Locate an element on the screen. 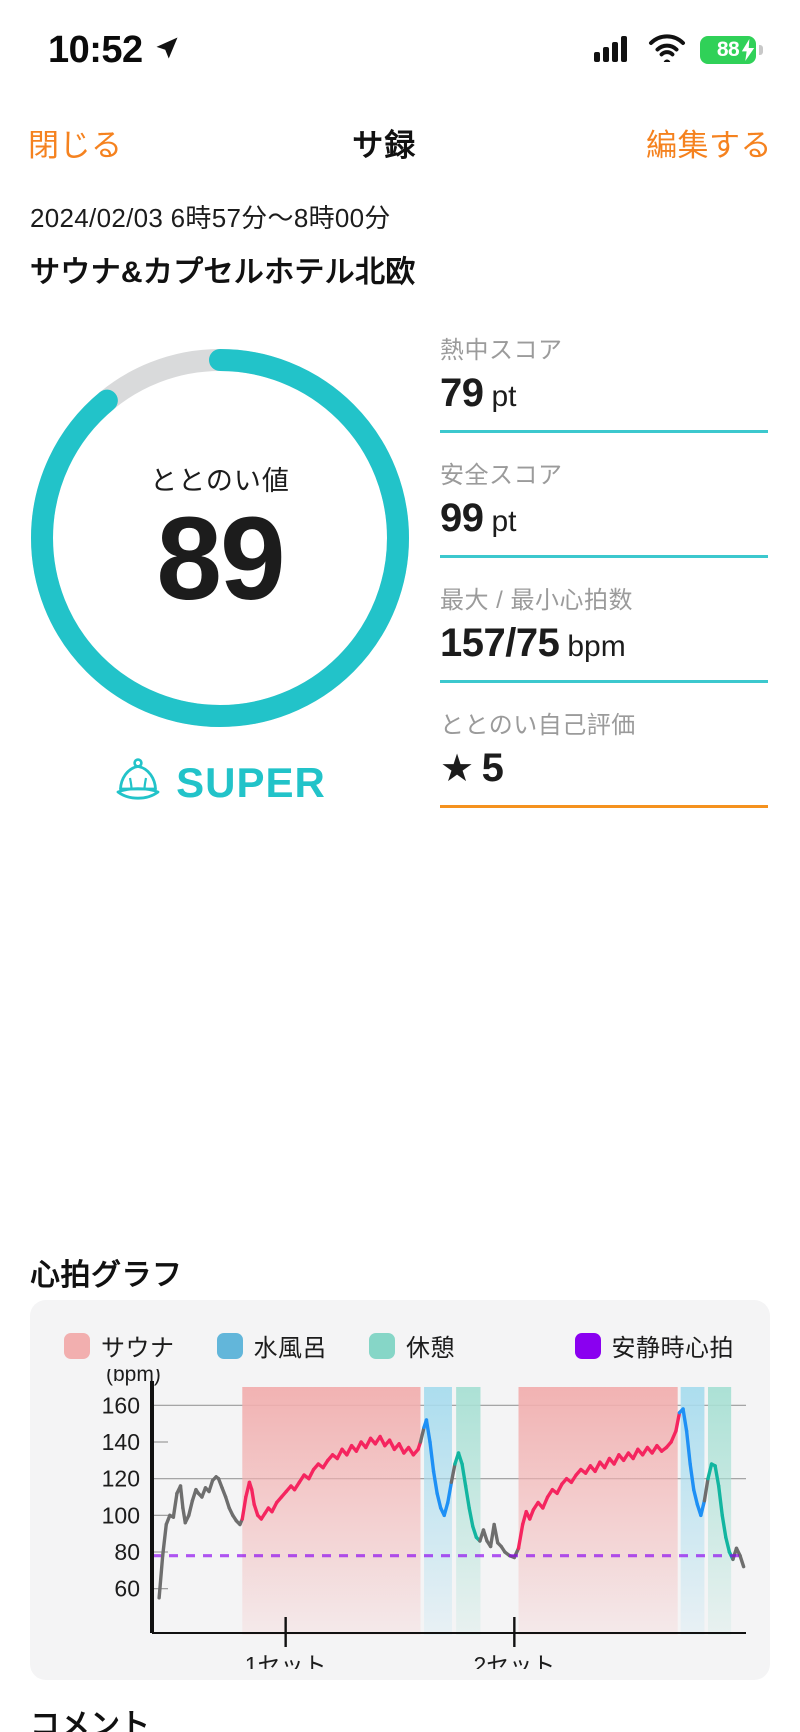 The width and height of the screenshot is (800, 1732). stat-self-rating: ととのい自己評価 ★ 5 is located at coordinates (604, 756).